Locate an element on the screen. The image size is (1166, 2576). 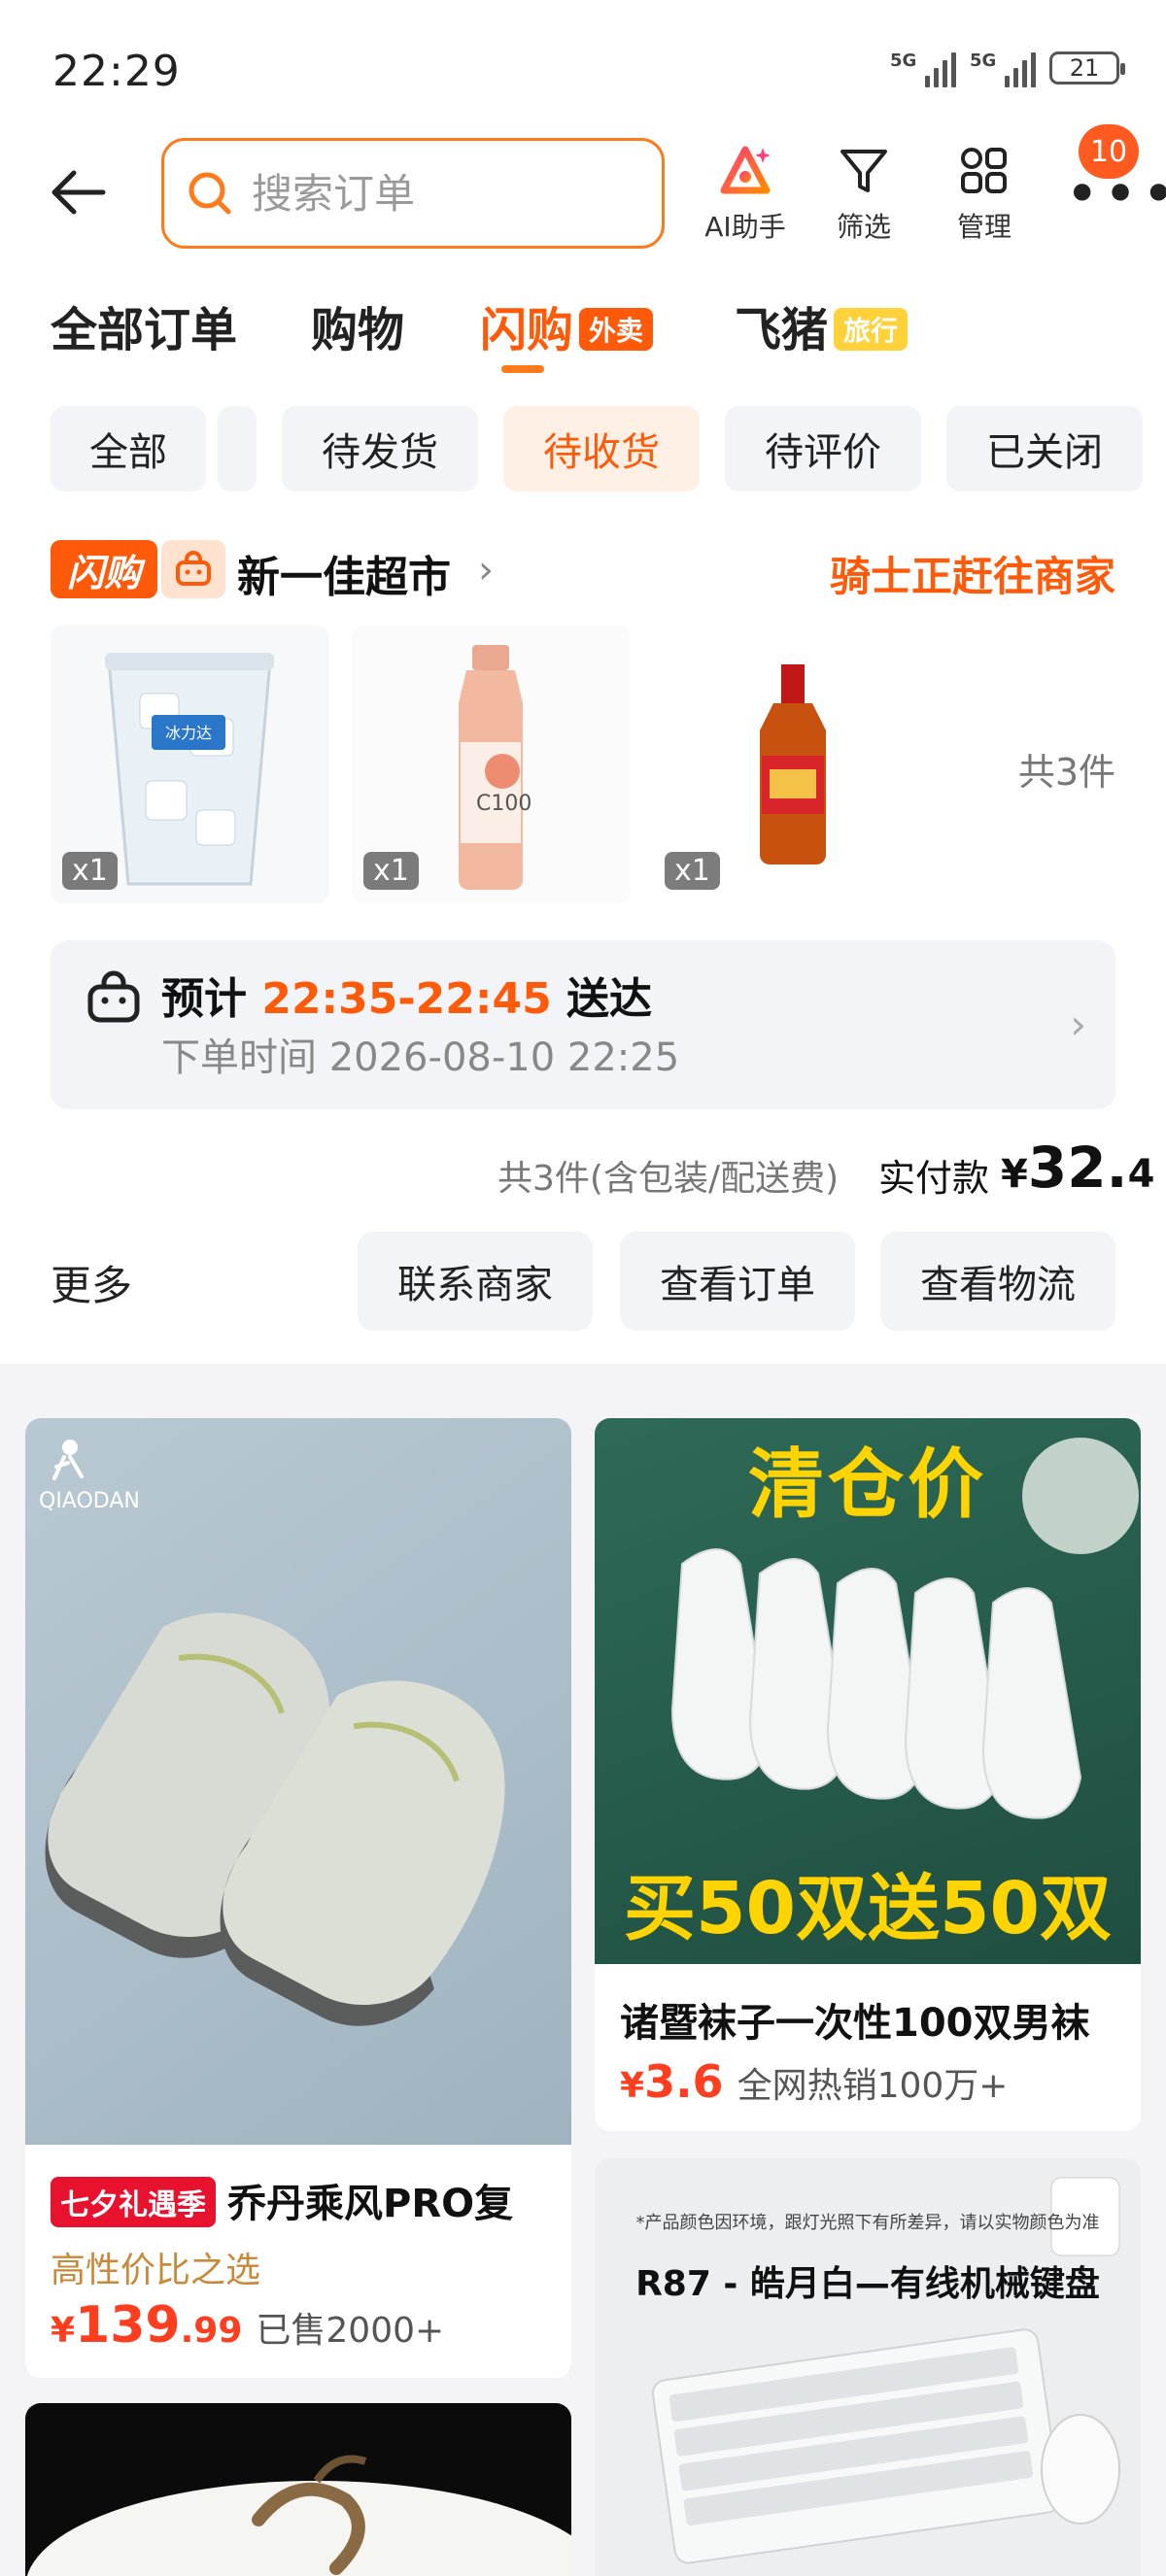
svg-text: 冰力达 is located at coordinates (188, 733).